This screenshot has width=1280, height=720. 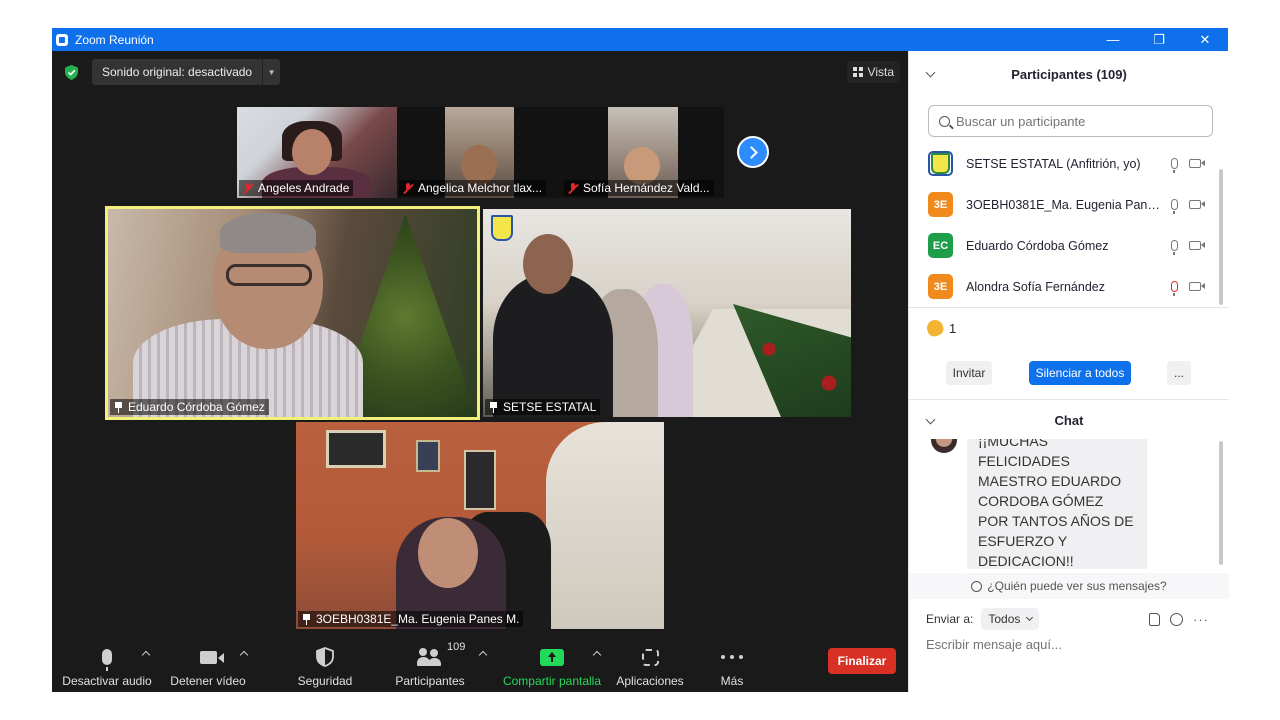 I want to click on more-dots-icon: ···, so click(x=1201, y=619).